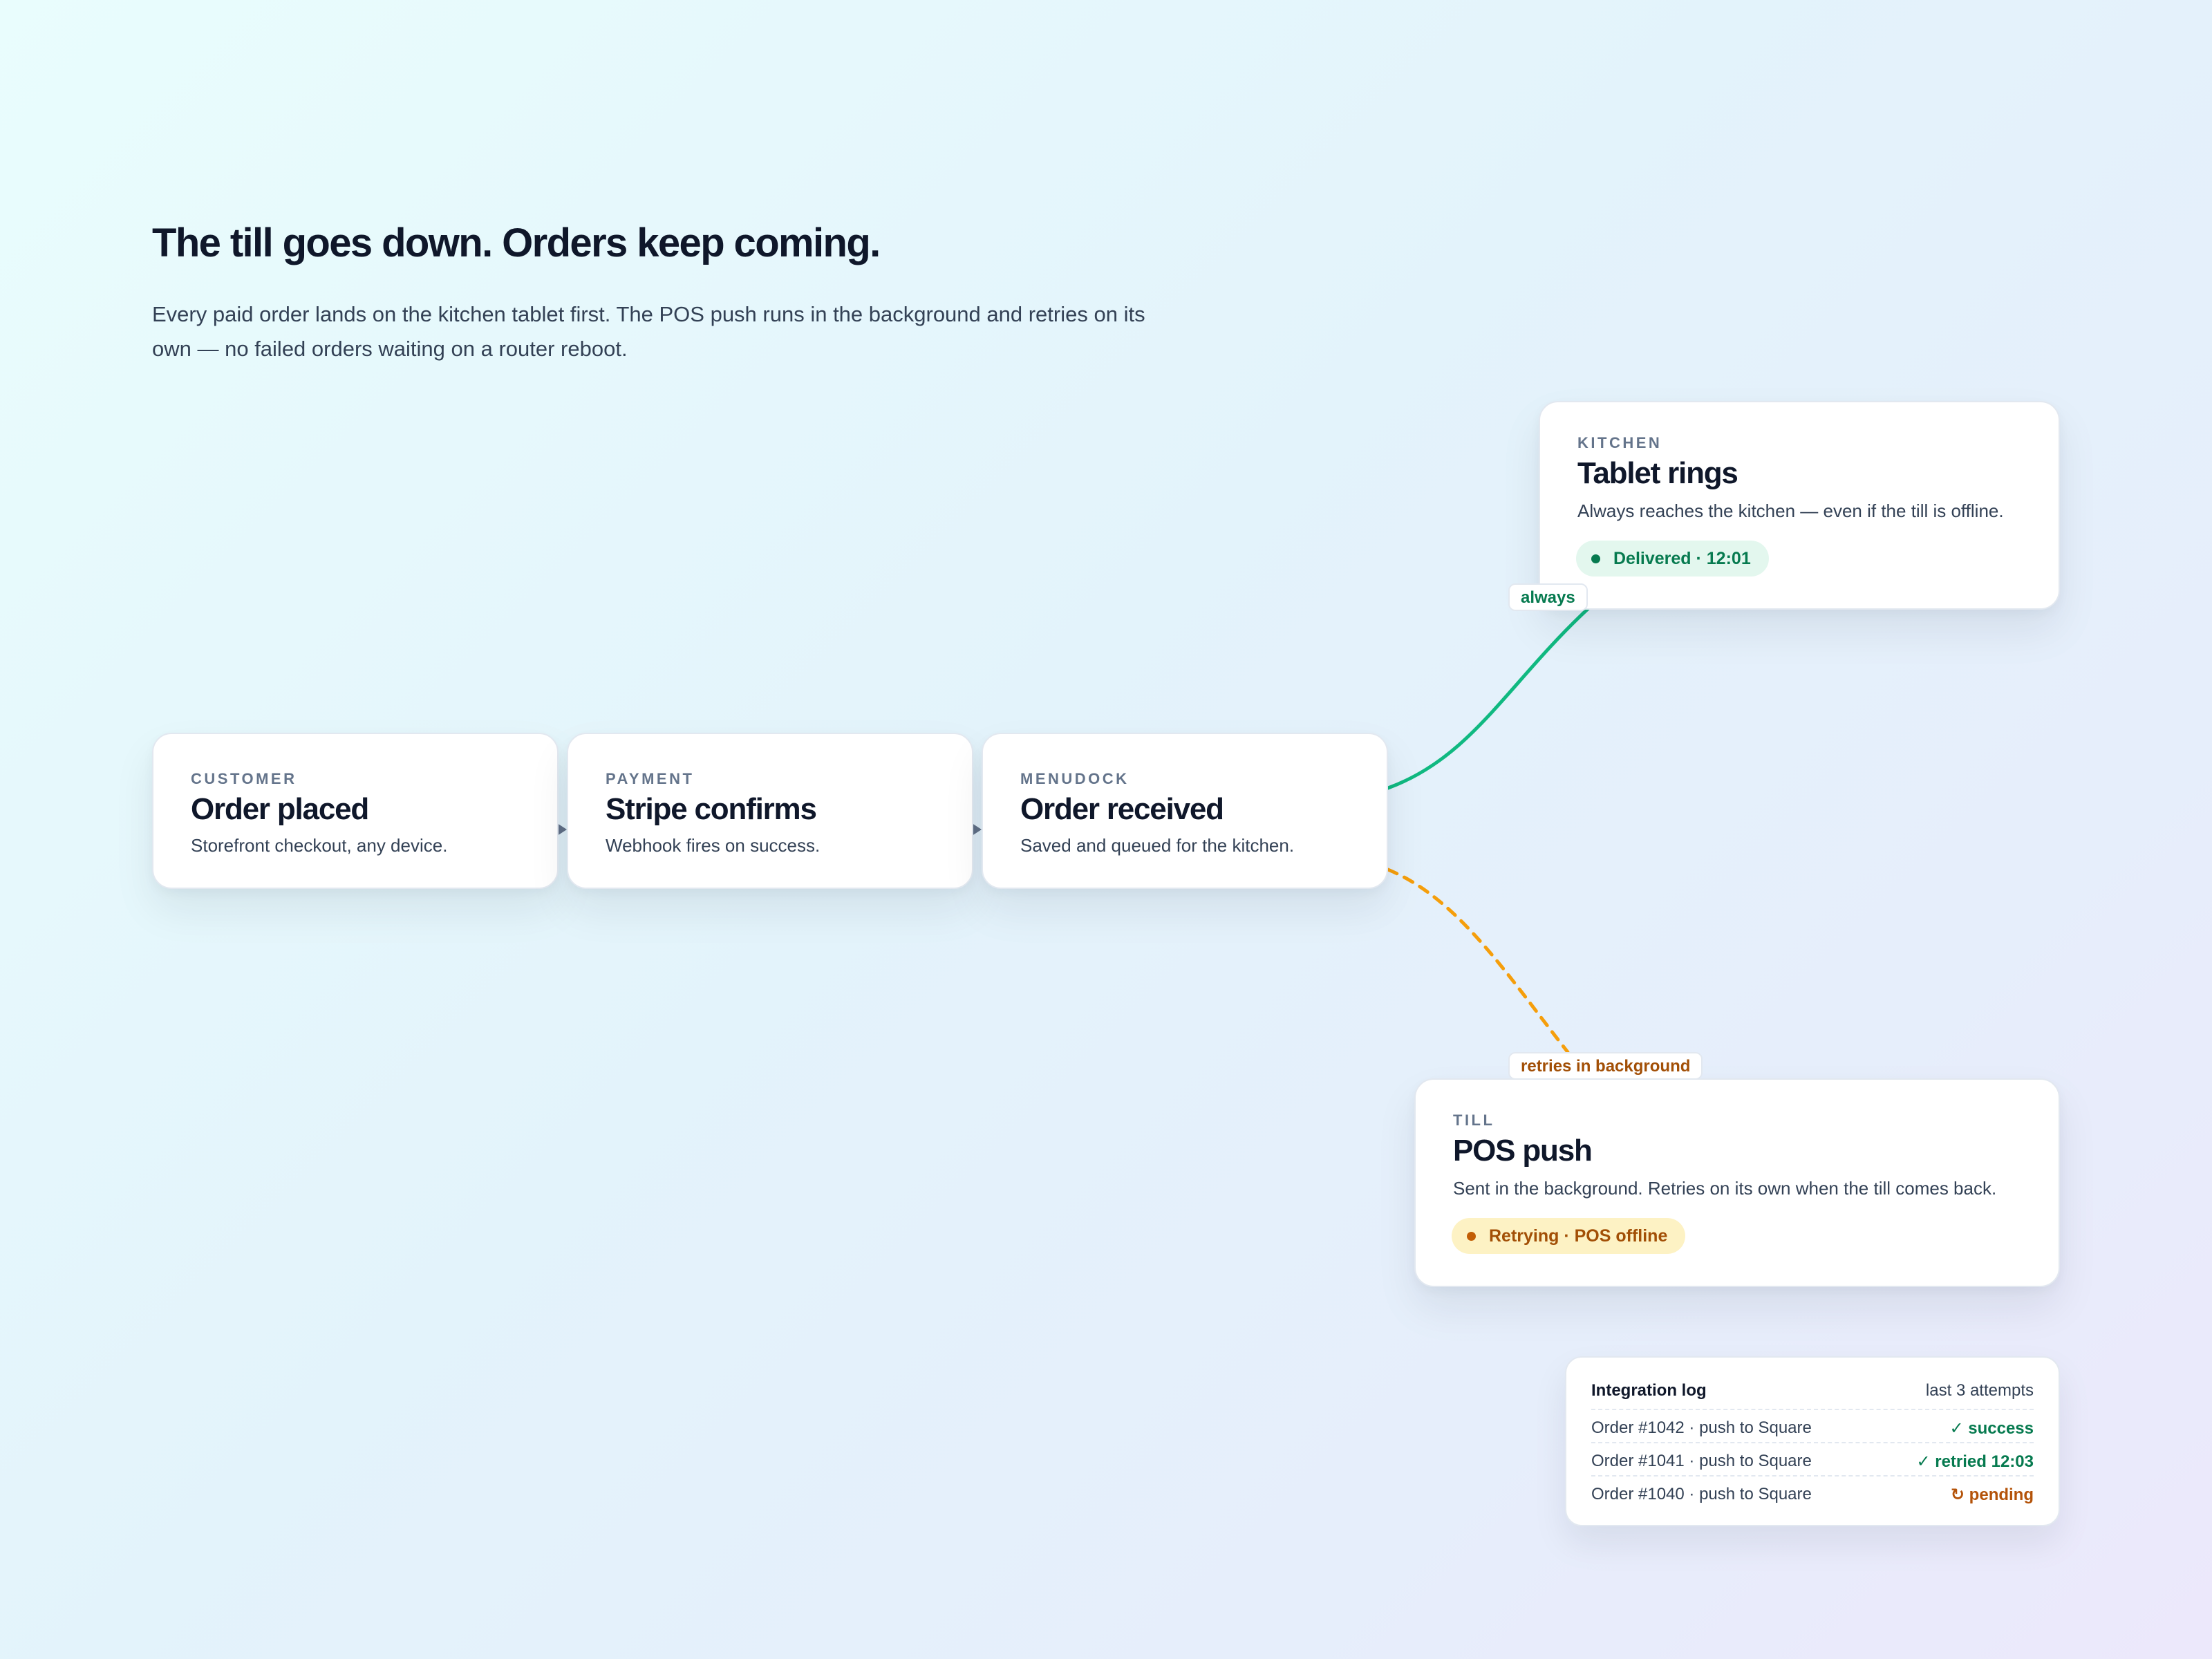 Image resolution: width=2212 pixels, height=1659 pixels. Describe the element at coordinates (1701, 1427) in the screenshot. I see `log-row-label: Order #1042 · push to Square` at that location.